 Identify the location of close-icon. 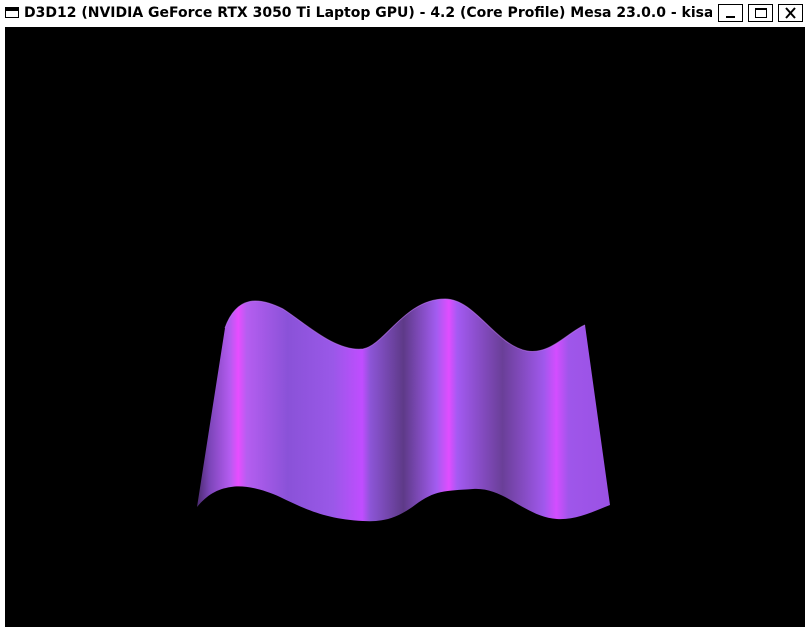
(790, 13).